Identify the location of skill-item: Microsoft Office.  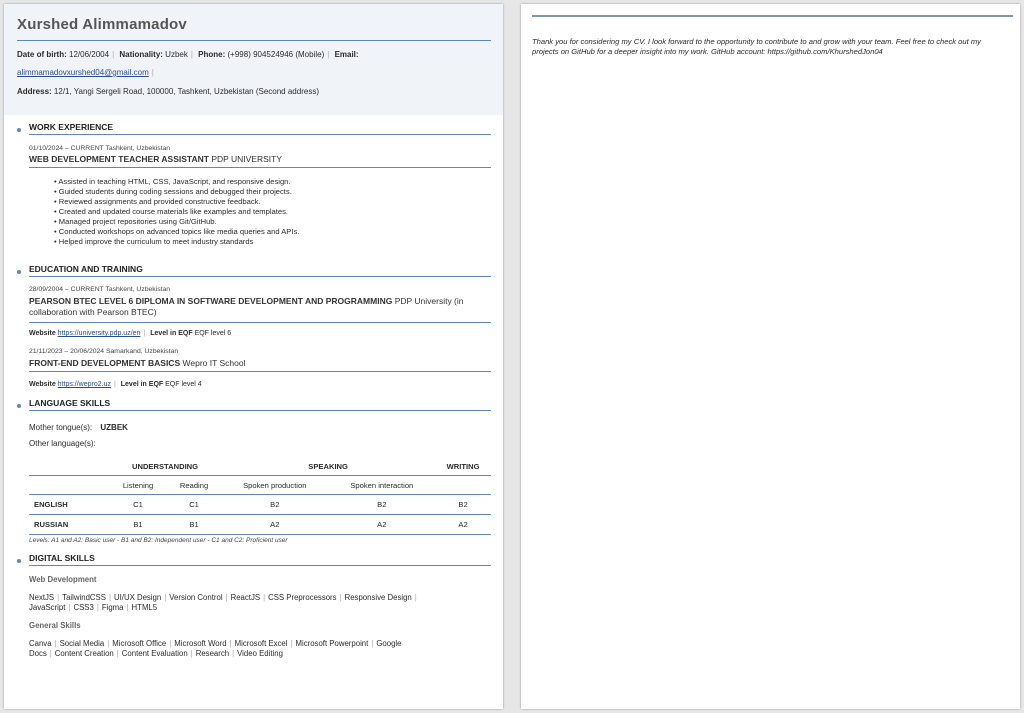
(139, 643).